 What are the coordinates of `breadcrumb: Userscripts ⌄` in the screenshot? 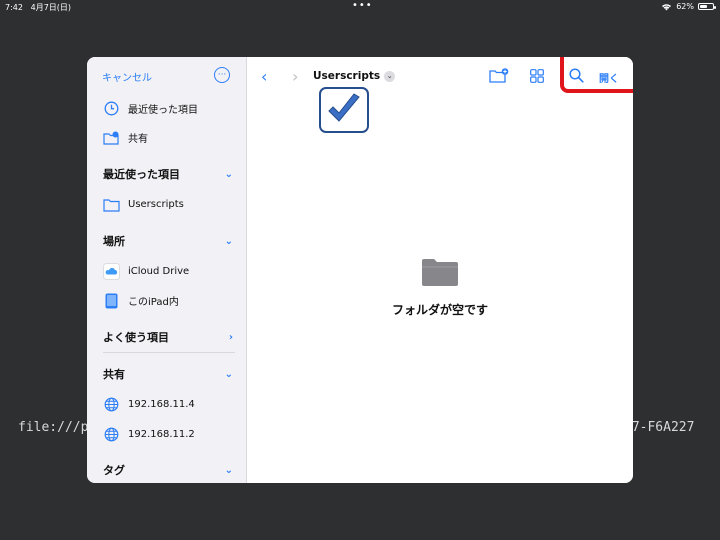 It's located at (354, 76).